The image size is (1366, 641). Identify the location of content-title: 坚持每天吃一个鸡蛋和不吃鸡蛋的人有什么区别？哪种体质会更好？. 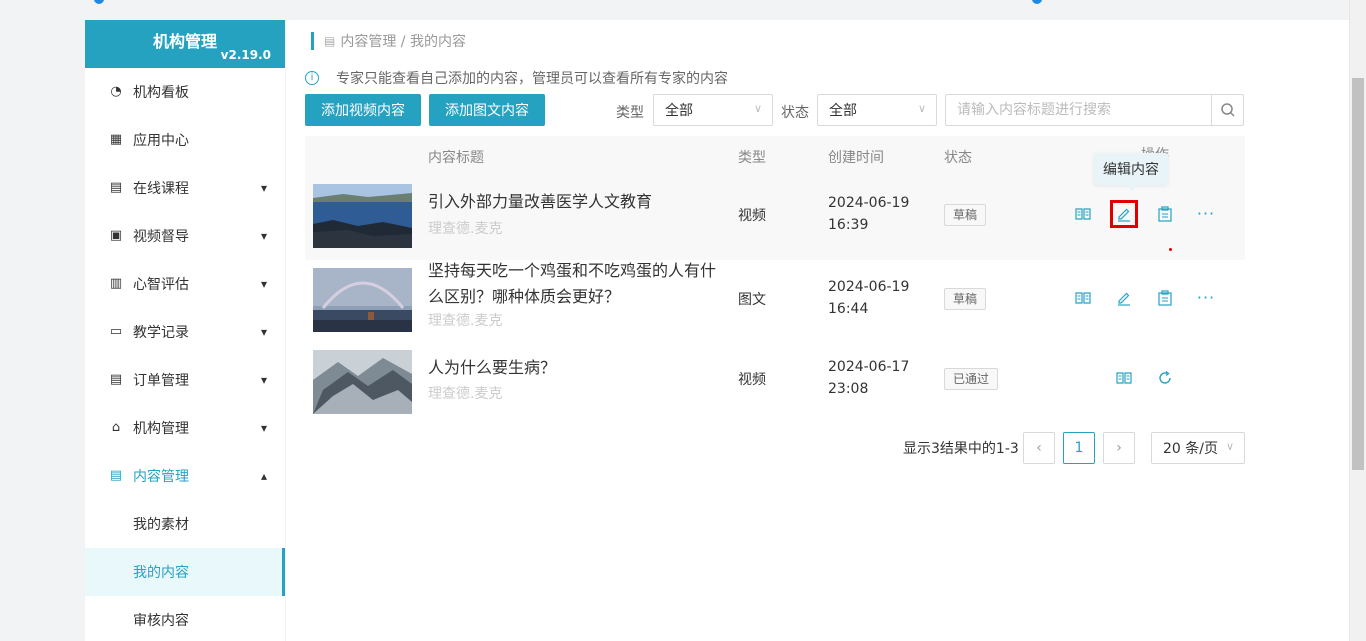
(578, 284).